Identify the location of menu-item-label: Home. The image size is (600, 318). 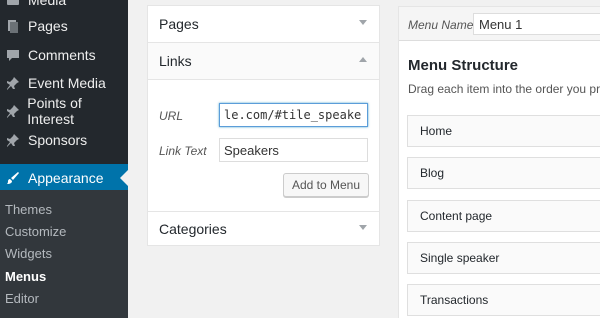
(436, 131).